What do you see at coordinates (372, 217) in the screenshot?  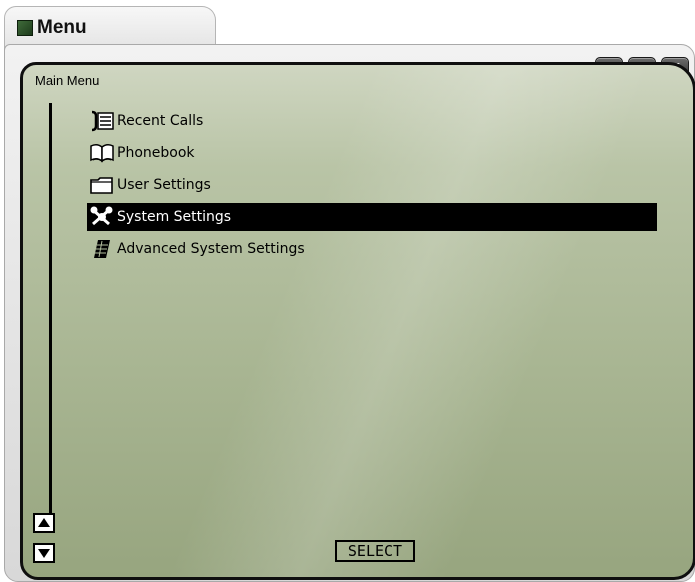 I see `menu-item-system-settings: System Settings` at bounding box center [372, 217].